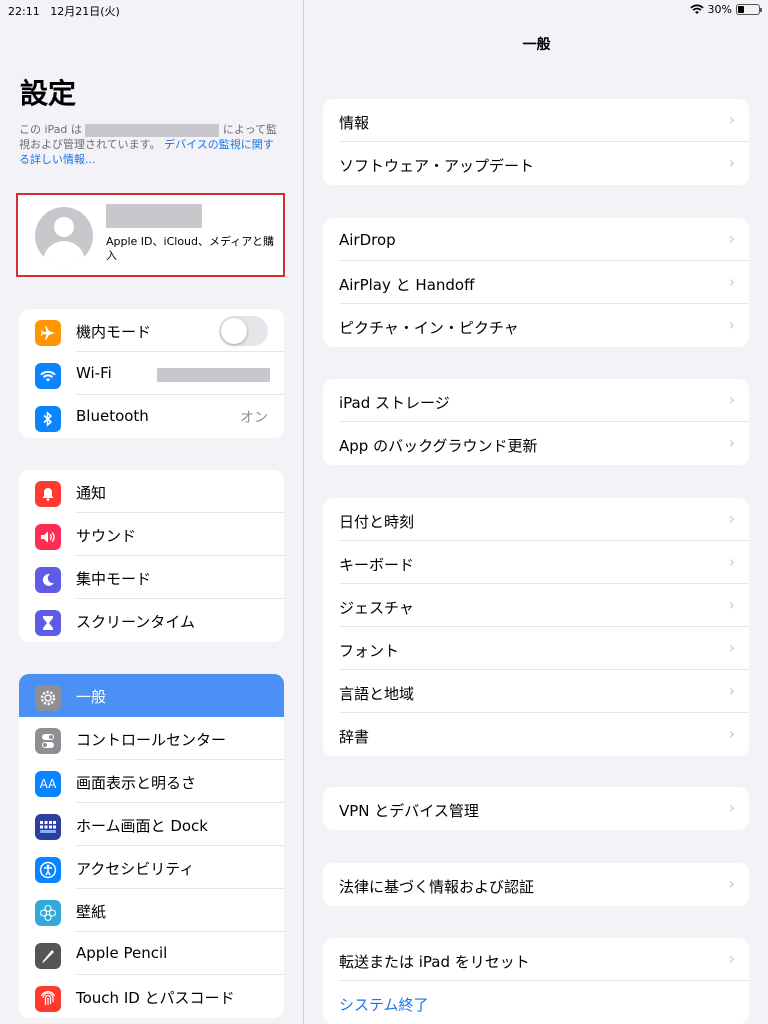  What do you see at coordinates (536, 648) in the screenshot?
I see `settings-row: フォント ›` at bounding box center [536, 648].